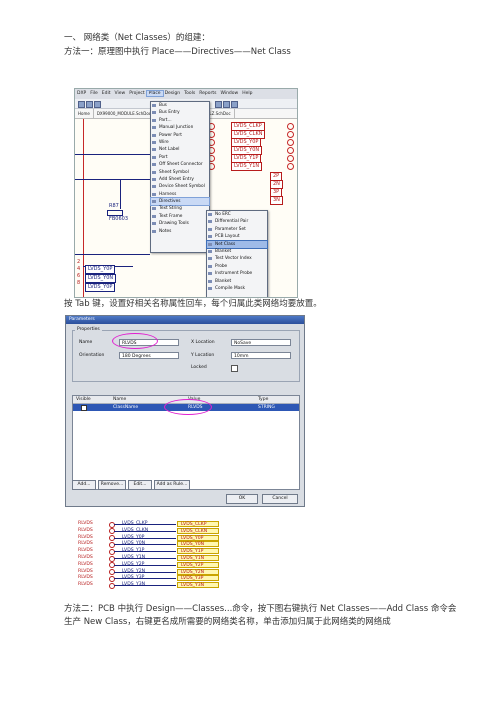 This screenshot has height=713, width=504. Describe the element at coordinates (133, 551) in the screenshot. I see `net-label: LVDS_Y1P` at that location.